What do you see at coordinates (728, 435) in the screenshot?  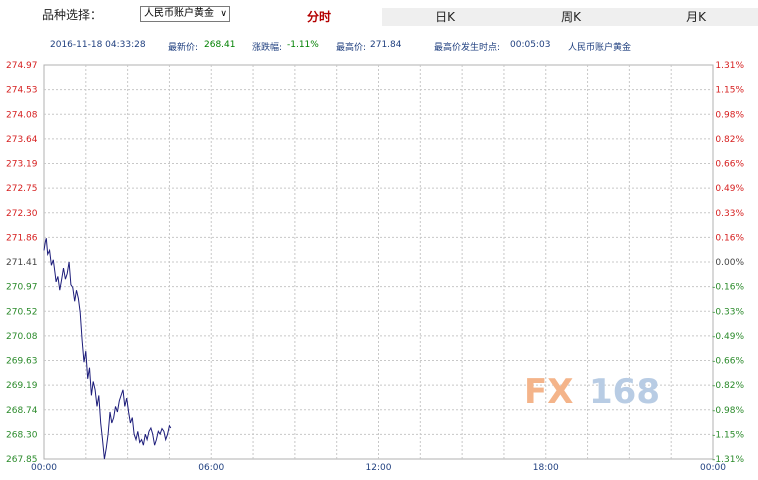 I see `y-tick-label-right: -1.15%` at bounding box center [728, 435].